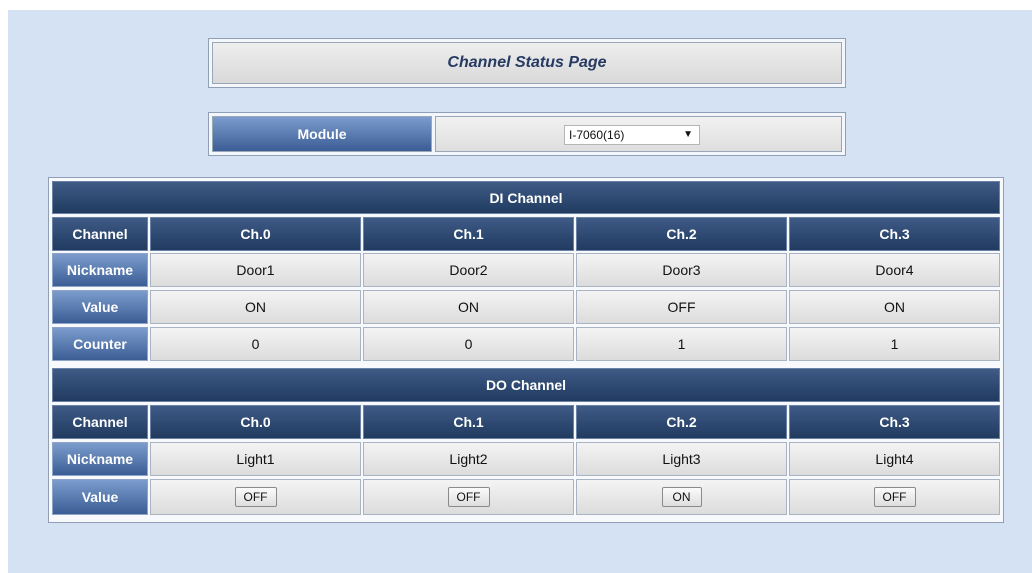 Image resolution: width=1032 pixels, height=573 pixels. I want to click on do-nickname-cell: Light3, so click(681, 459).